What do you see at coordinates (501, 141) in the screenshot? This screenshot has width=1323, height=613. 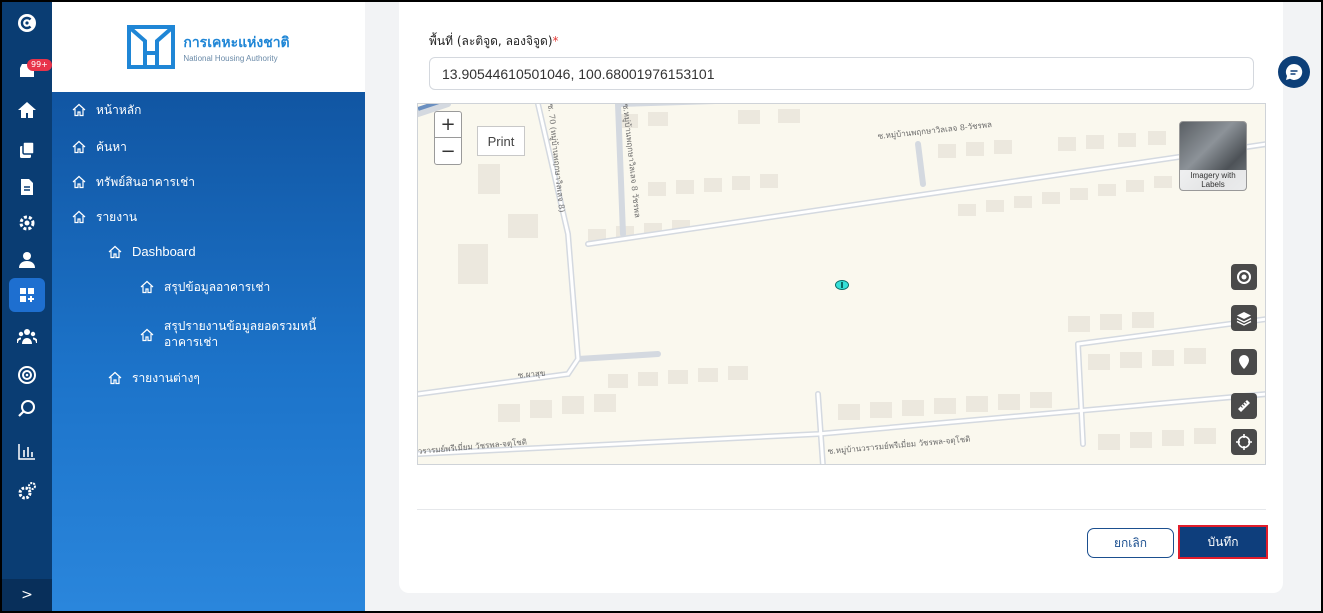 I see `print-button: Print` at bounding box center [501, 141].